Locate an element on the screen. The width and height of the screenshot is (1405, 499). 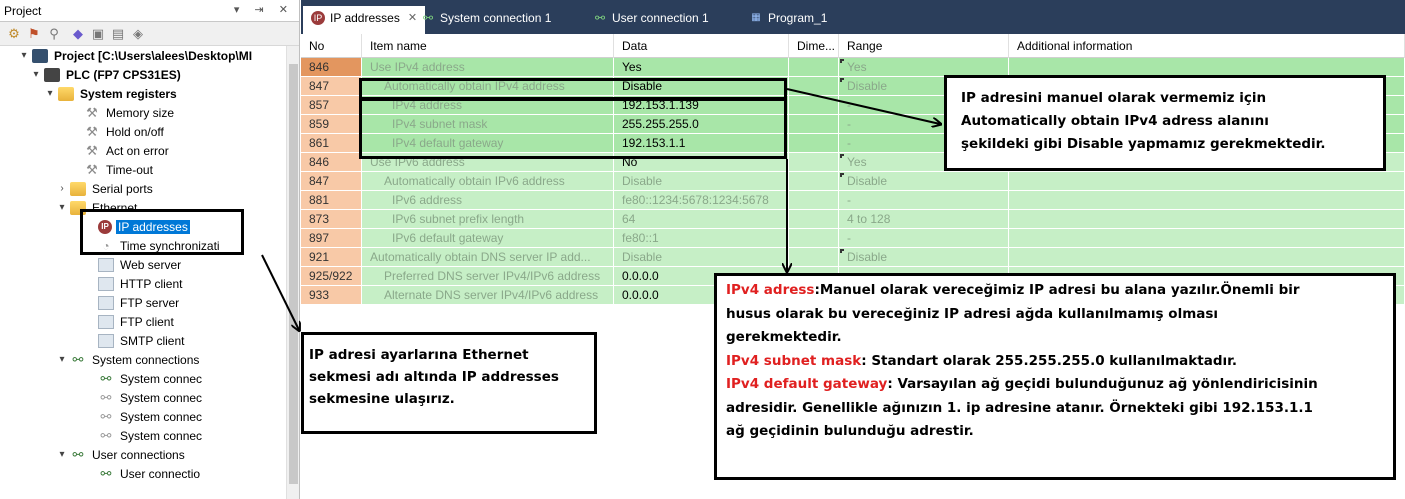
tab-ip-addresses: IP IP addresses ✕ is located at coordinates (364, 20).